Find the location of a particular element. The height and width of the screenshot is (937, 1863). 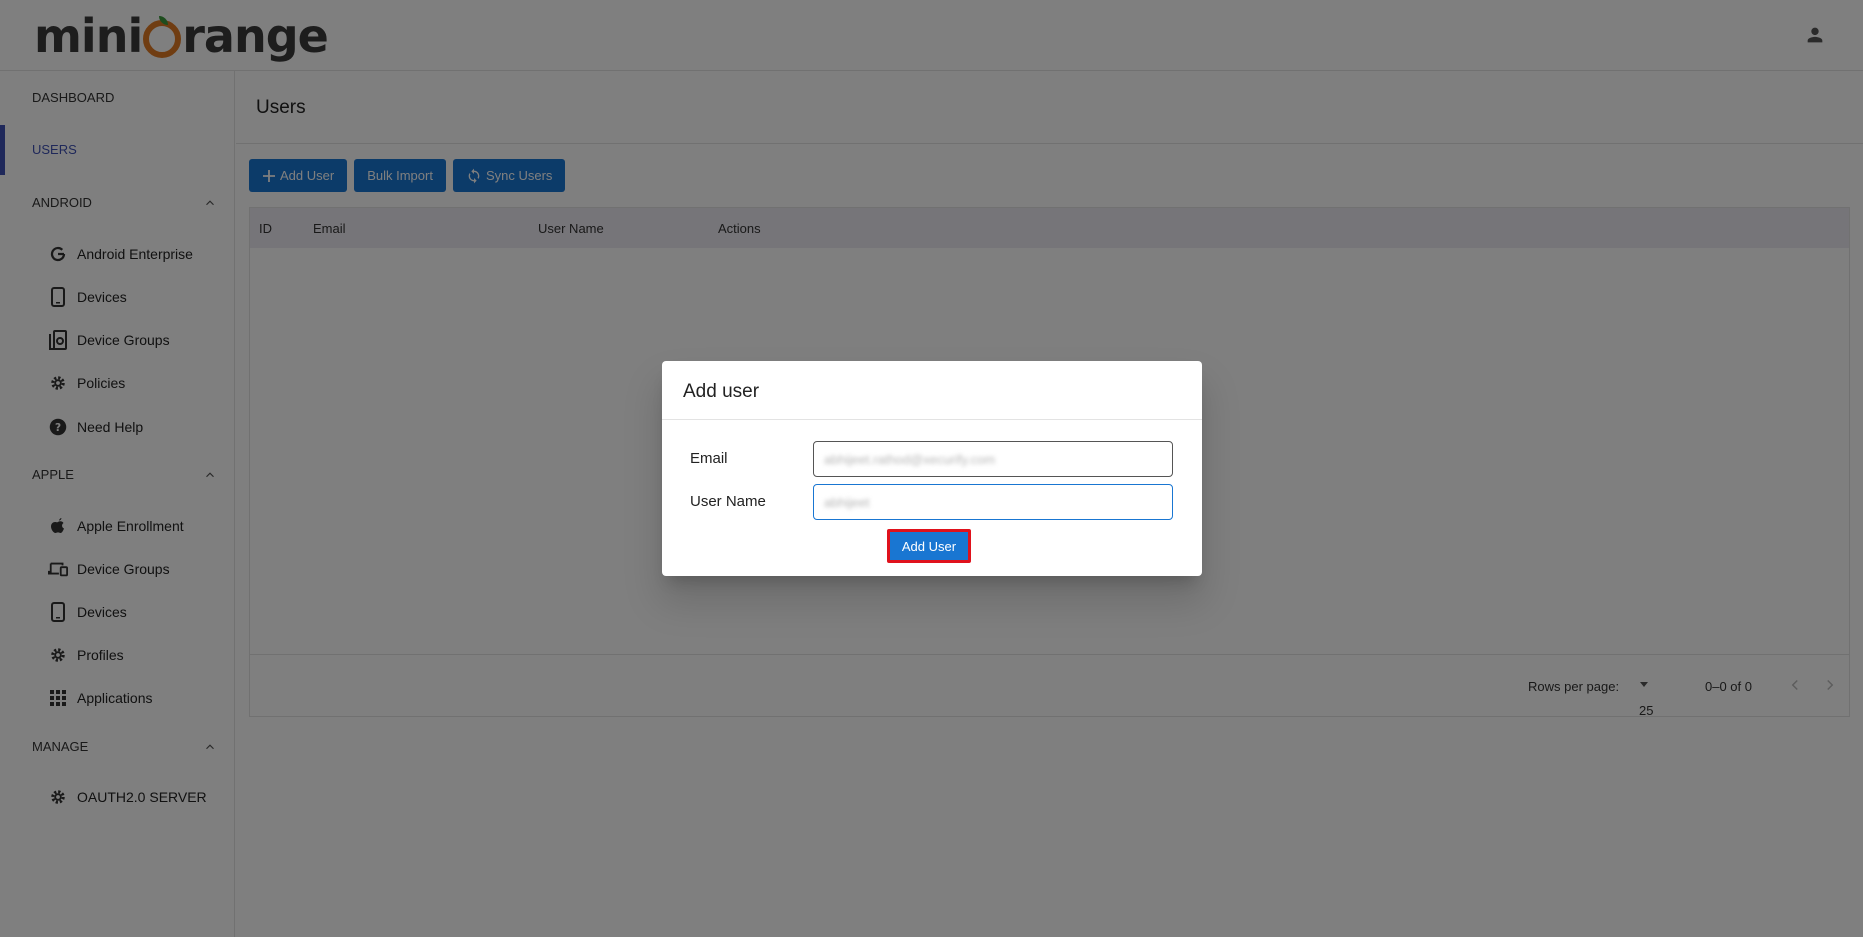

email-label: Email is located at coordinates (709, 458).